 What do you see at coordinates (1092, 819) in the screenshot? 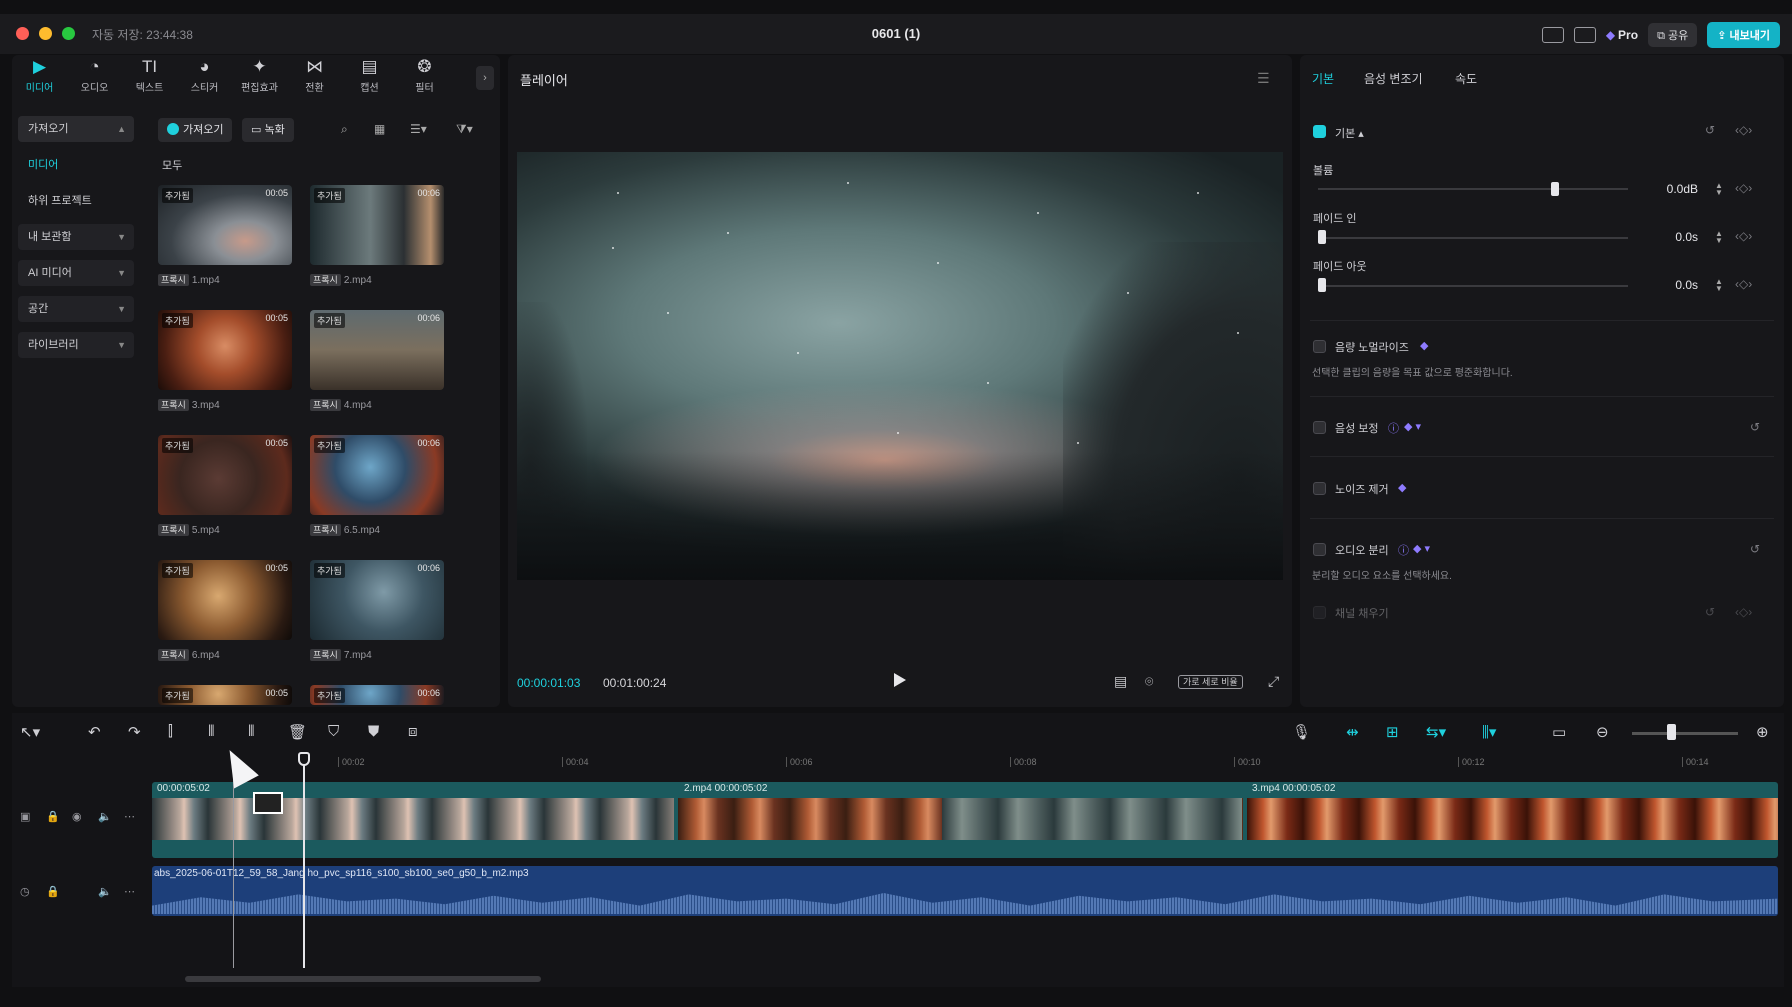
I see `video-clip-2-segment` at bounding box center [1092, 819].